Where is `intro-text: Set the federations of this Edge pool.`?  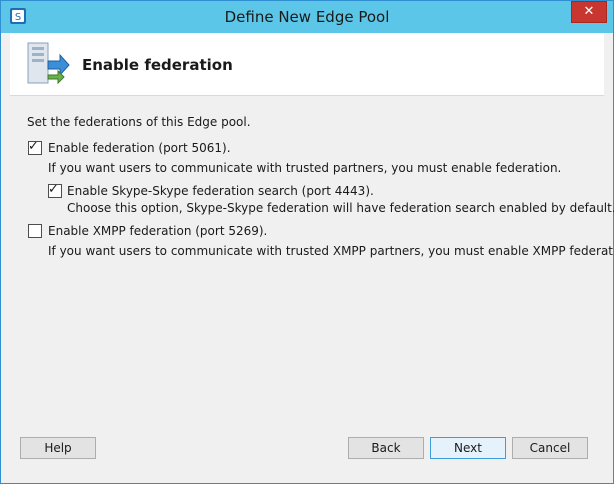
intro-text: Set the federations of this Edge pool. is located at coordinates (139, 122).